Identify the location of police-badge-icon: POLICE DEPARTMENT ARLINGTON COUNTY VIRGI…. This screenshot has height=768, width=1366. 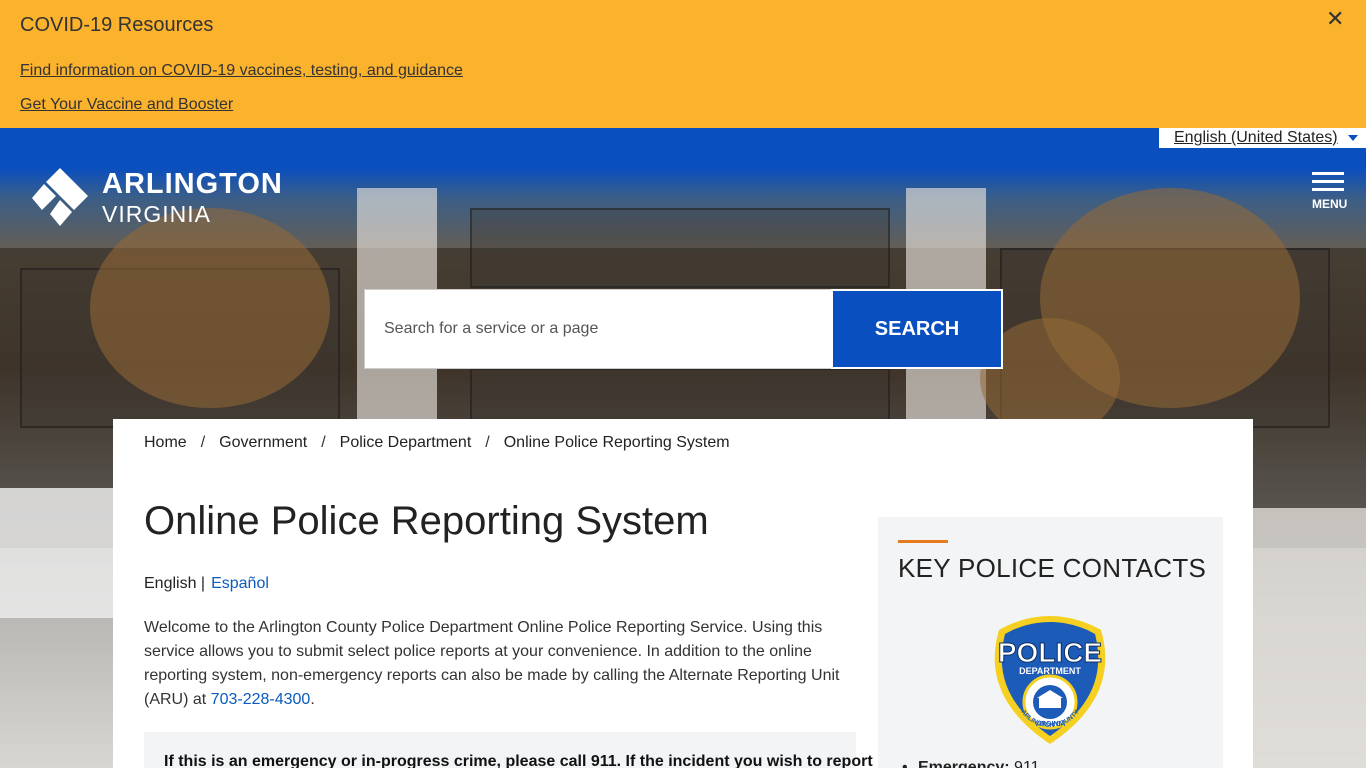
(1050, 680).